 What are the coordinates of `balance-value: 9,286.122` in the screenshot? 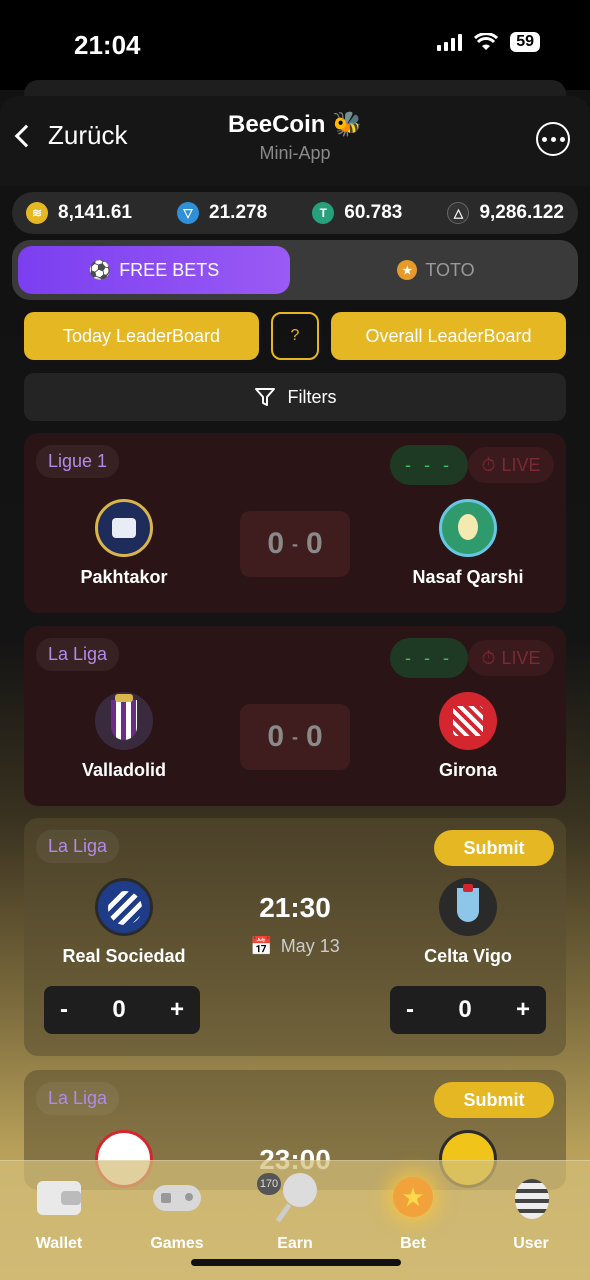 It's located at (521, 212).